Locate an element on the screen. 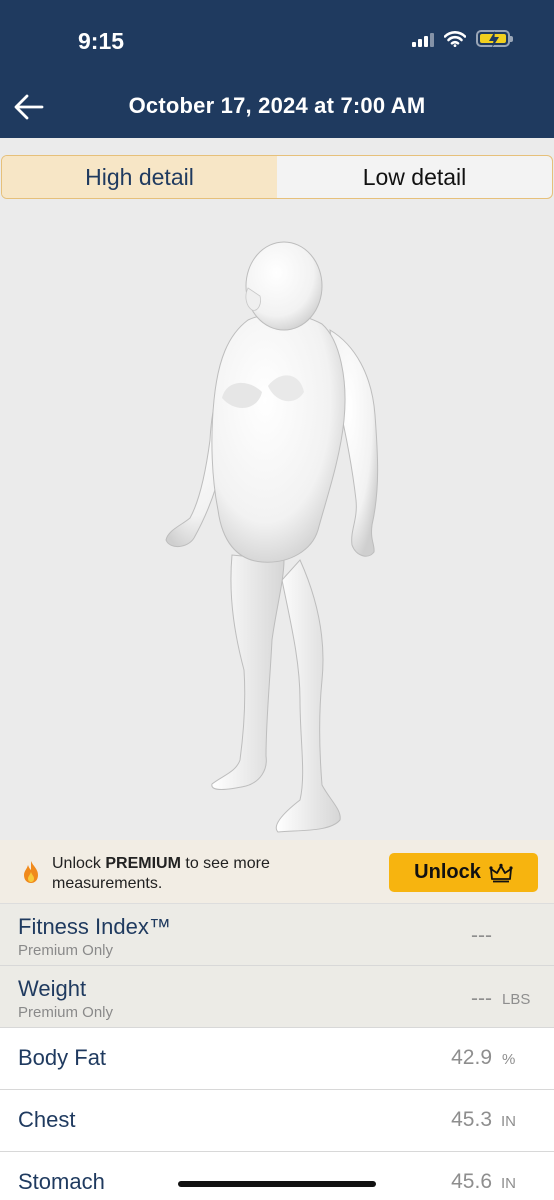 This screenshot has width=554, height=1200. measurement-row-body-fat: Body Fat 42.9 % is located at coordinates (277, 1059).